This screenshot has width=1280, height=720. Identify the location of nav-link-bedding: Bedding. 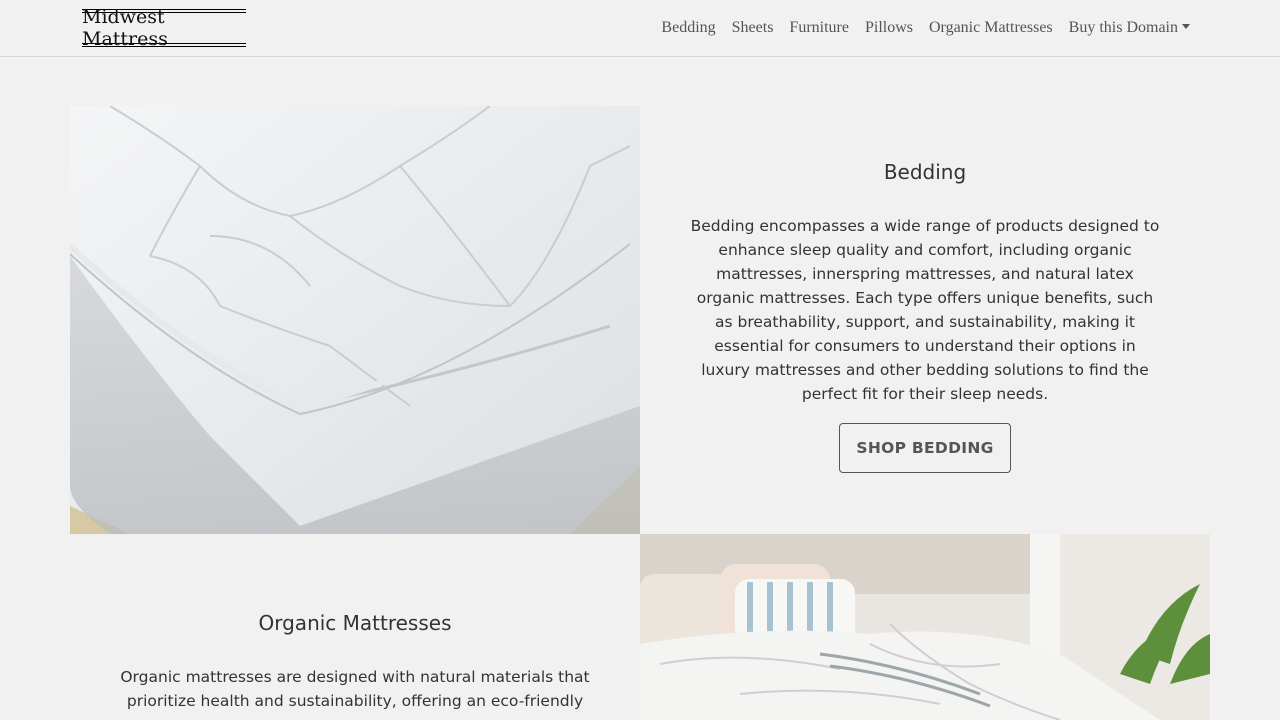
(688, 28).